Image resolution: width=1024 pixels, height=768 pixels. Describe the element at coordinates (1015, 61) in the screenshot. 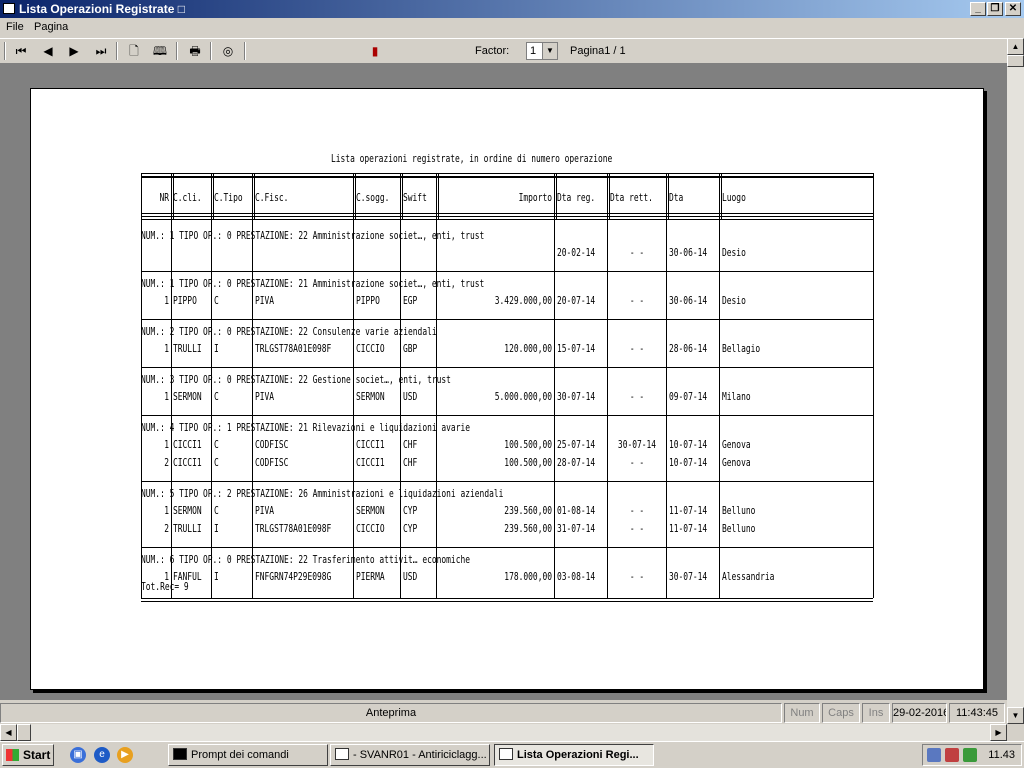

I see `vertical-scroll-thumb` at that location.